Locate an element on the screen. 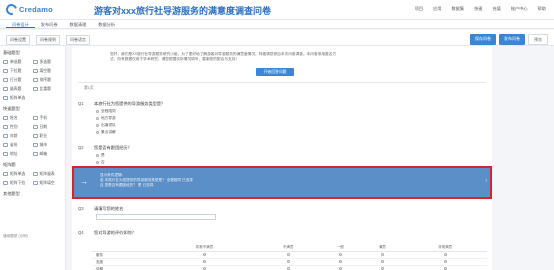  sidebar-item-age: 年龄 is located at coordinates (18, 136).